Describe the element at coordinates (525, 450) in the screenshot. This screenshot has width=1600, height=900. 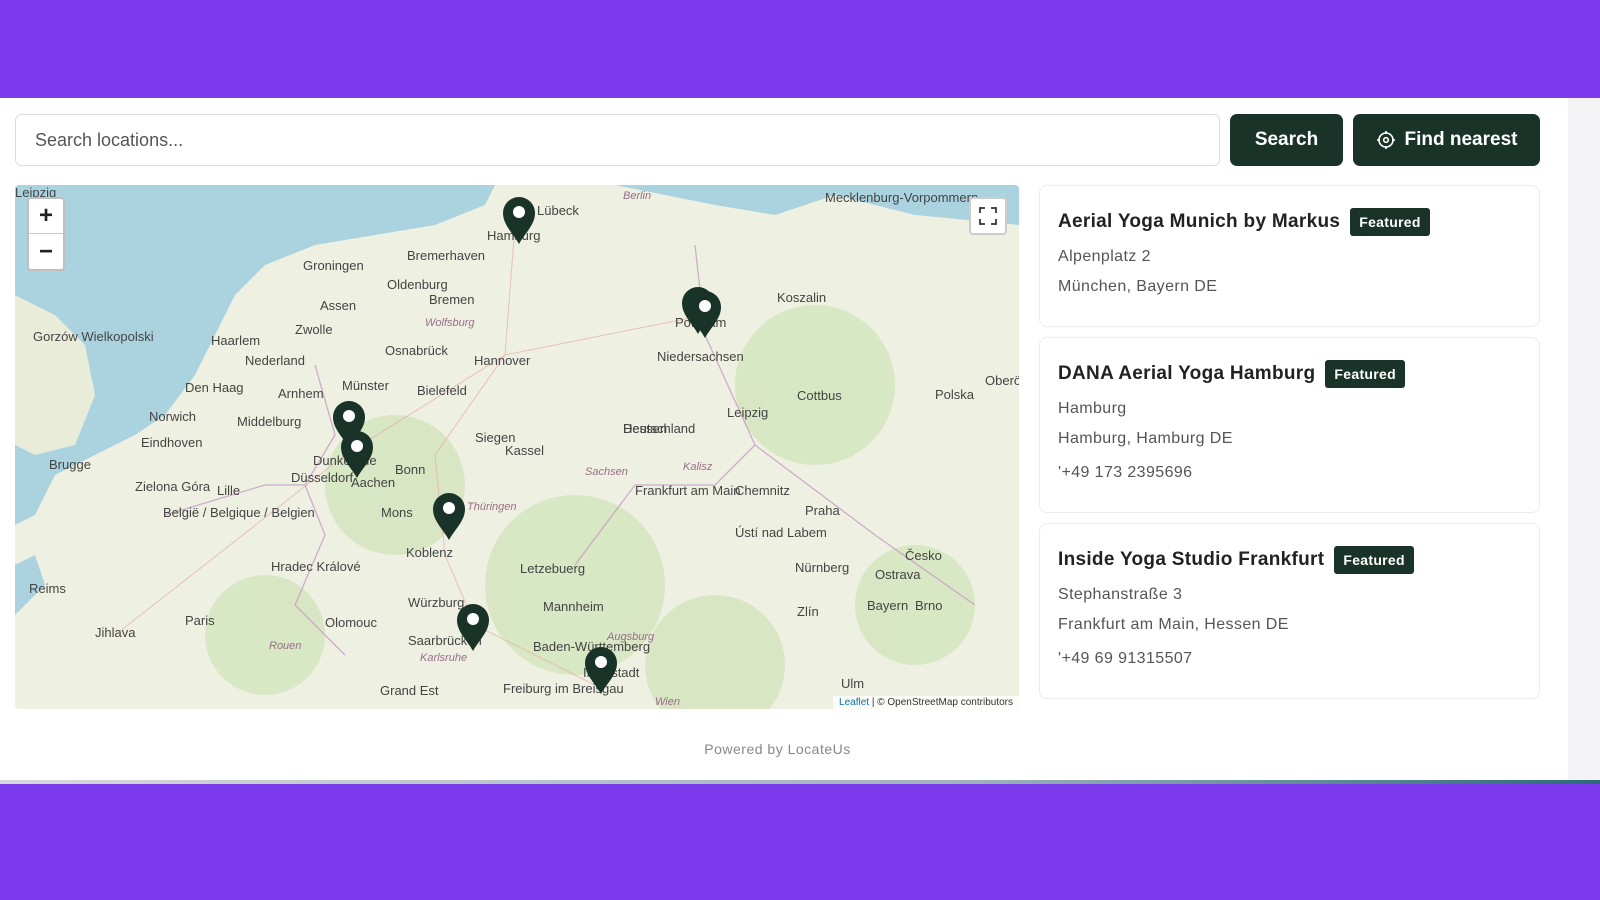
I see `map-label: Kassel` at that location.